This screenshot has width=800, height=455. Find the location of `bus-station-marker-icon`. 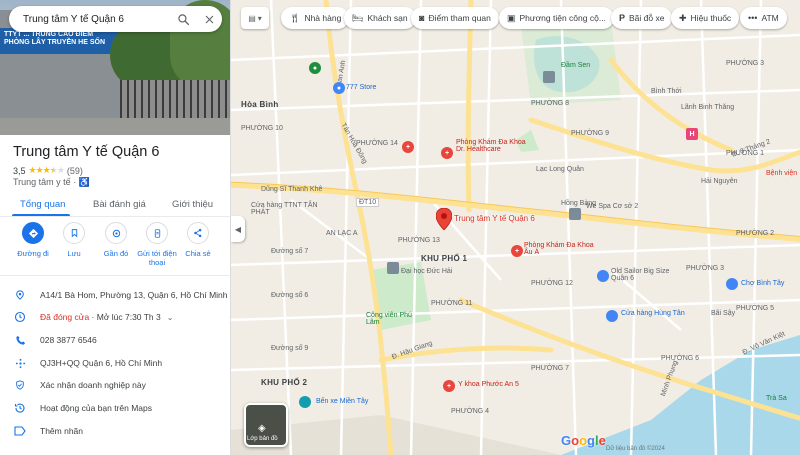

bus-station-marker-icon is located at coordinates (305, 402).